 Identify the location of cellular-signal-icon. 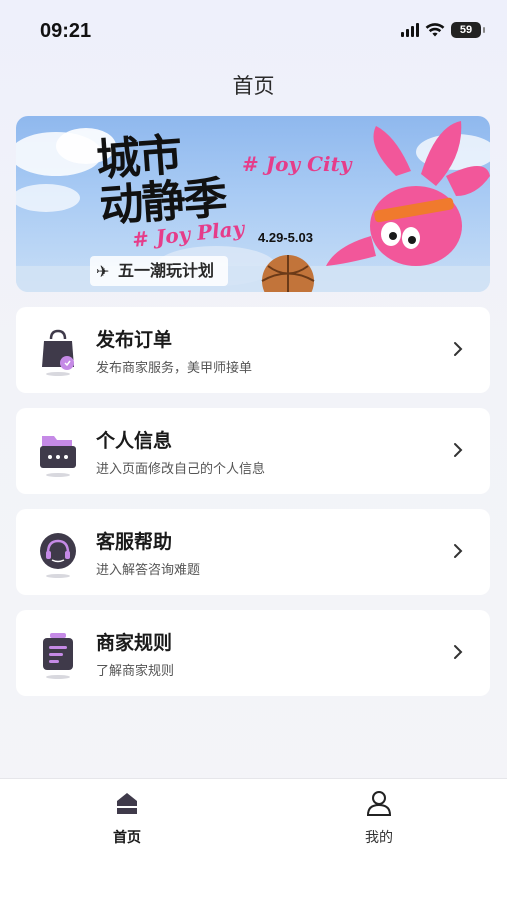
(410, 30).